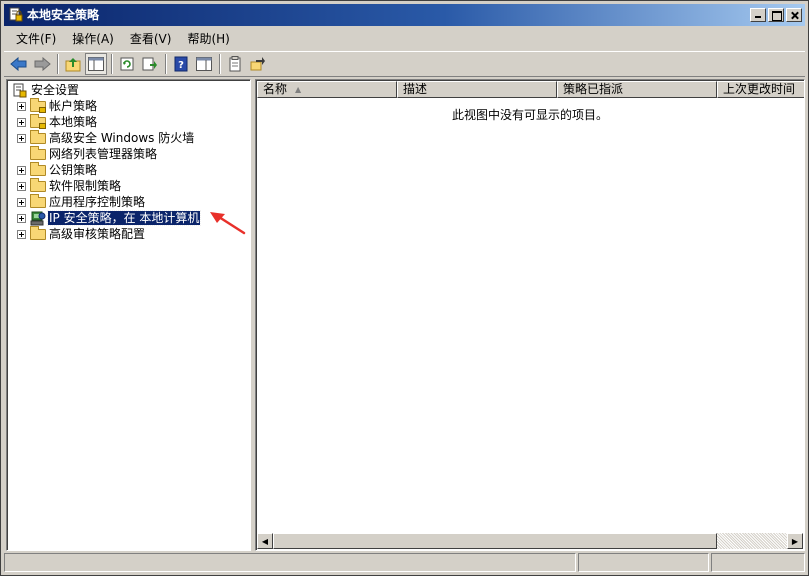 This screenshot has height=576, width=809. I want to click on tree-item-ip-security: IP 安全策略，在 本地计算机, so click(109, 218).